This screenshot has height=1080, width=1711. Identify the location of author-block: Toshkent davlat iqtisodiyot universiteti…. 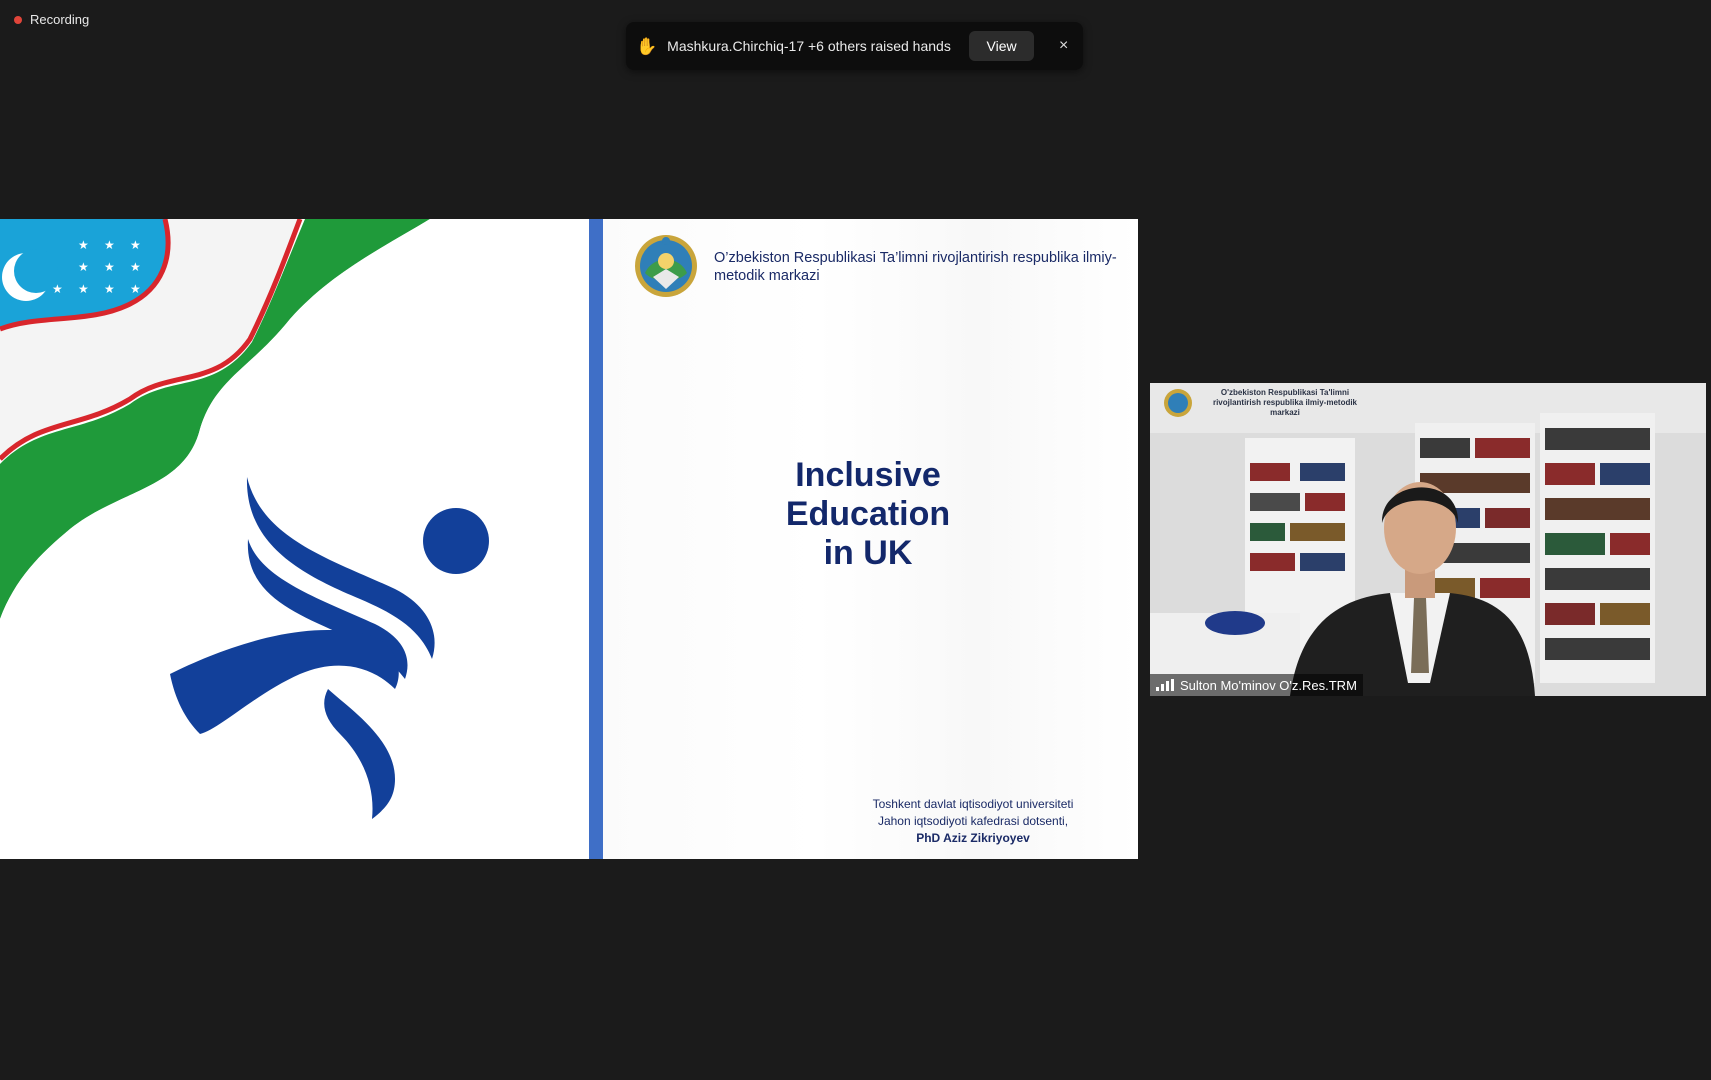
(973, 821).